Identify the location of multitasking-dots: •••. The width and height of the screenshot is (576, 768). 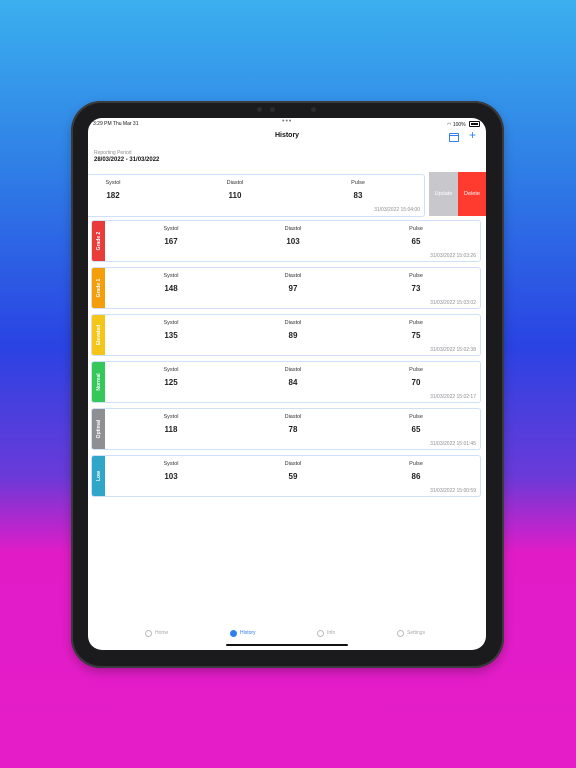
(287, 121).